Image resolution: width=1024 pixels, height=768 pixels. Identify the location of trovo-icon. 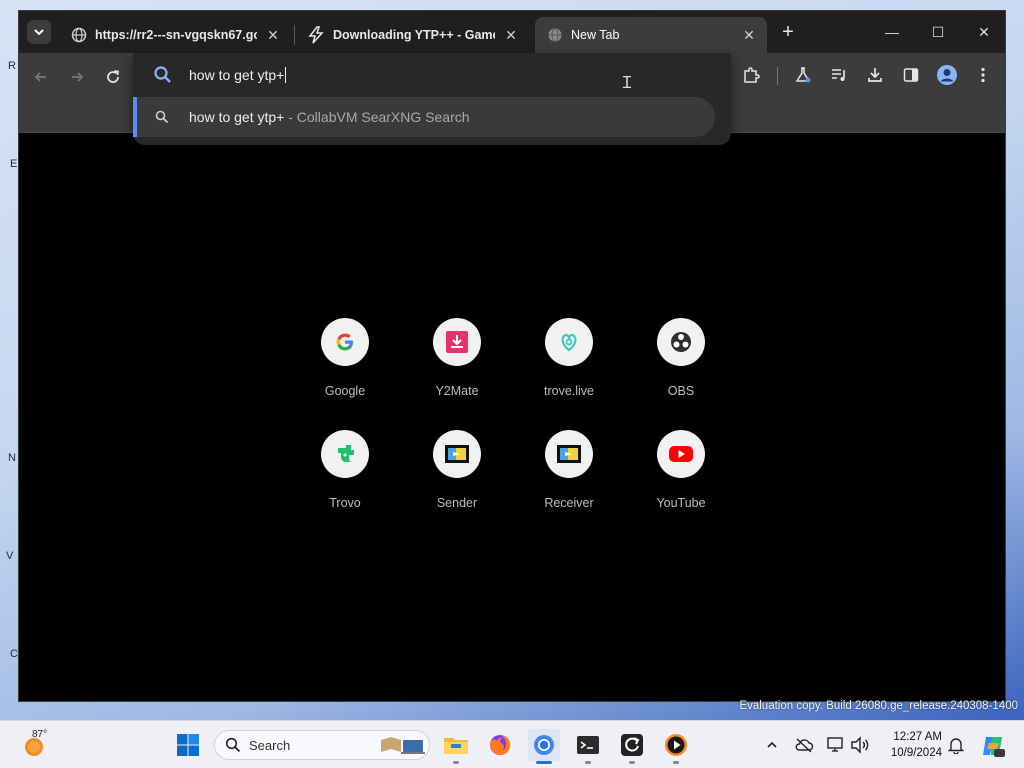
(345, 454).